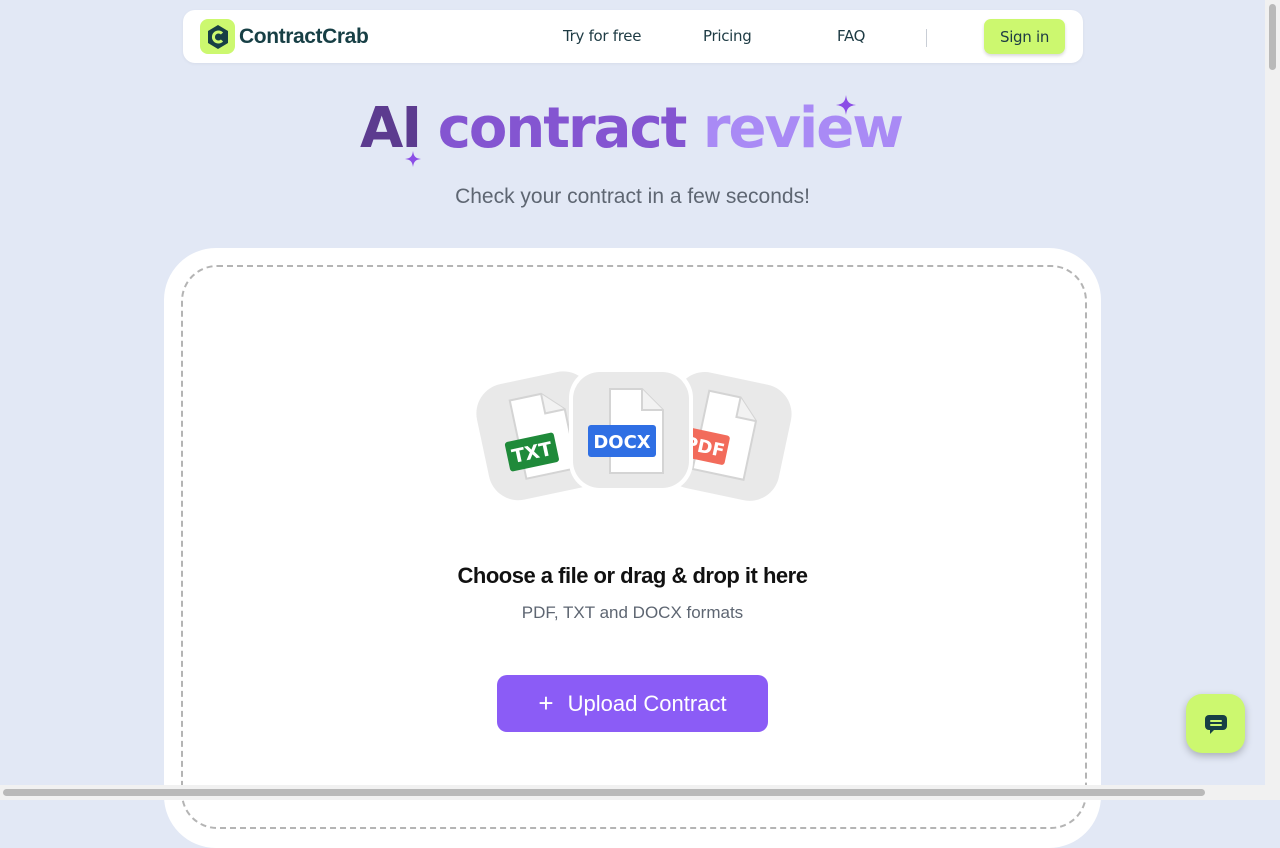 The image size is (1280, 848). I want to click on hero-title-word: review, so click(803, 128).